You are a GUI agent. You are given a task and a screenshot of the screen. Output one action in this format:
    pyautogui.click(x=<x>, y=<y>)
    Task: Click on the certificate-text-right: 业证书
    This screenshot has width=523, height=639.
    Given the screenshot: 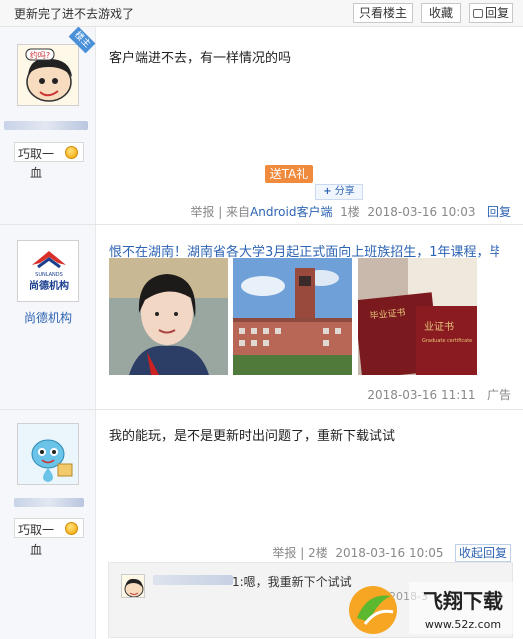 What is the action you would take?
    pyautogui.click(x=439, y=327)
    